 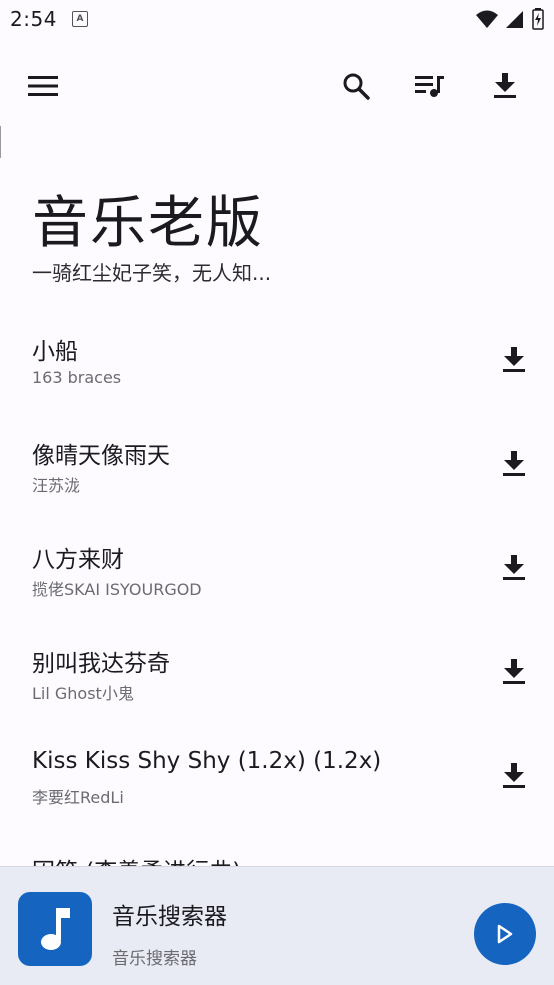 What do you see at coordinates (83, 693) in the screenshot?
I see `song-artist: Lil Ghost小鬼` at bounding box center [83, 693].